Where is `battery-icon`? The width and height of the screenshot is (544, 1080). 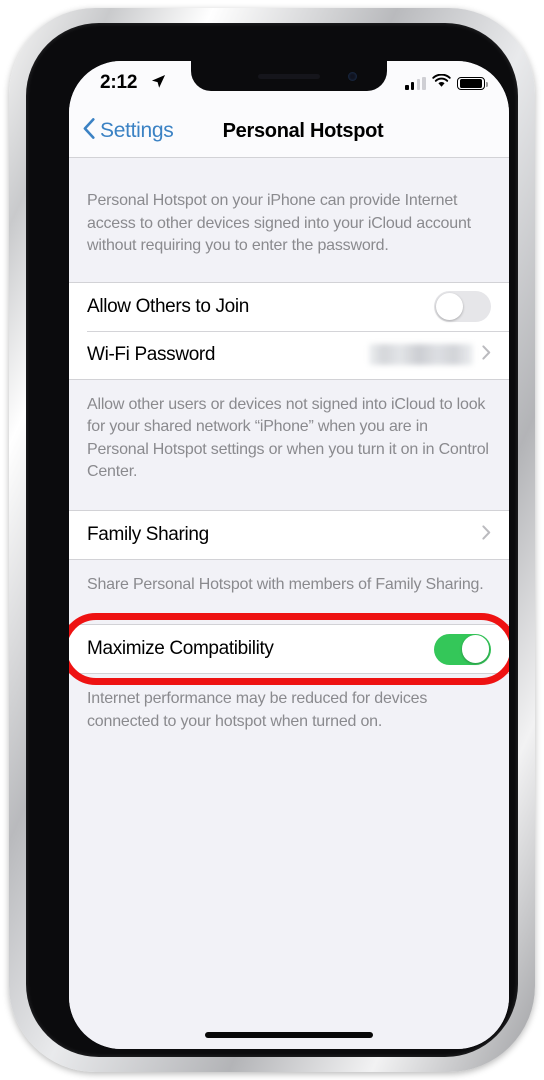
battery-icon is located at coordinates (472, 83).